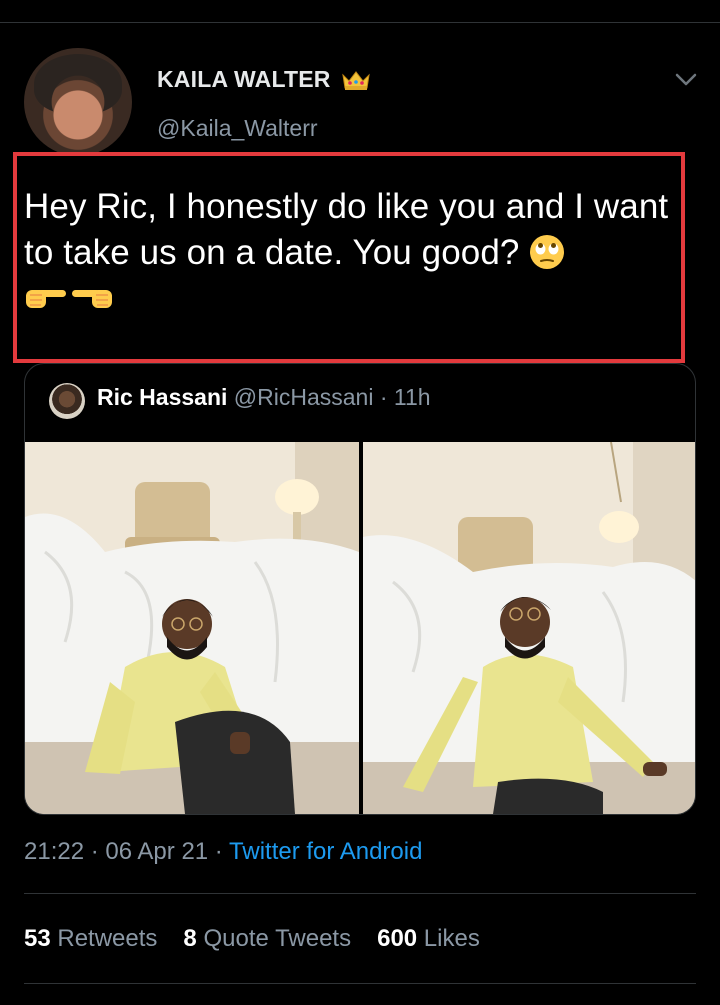 Image resolution: width=720 pixels, height=1005 pixels. I want to click on tweet-timestamp: 21:22 · 06 Apr 21 ·, so click(126, 851).